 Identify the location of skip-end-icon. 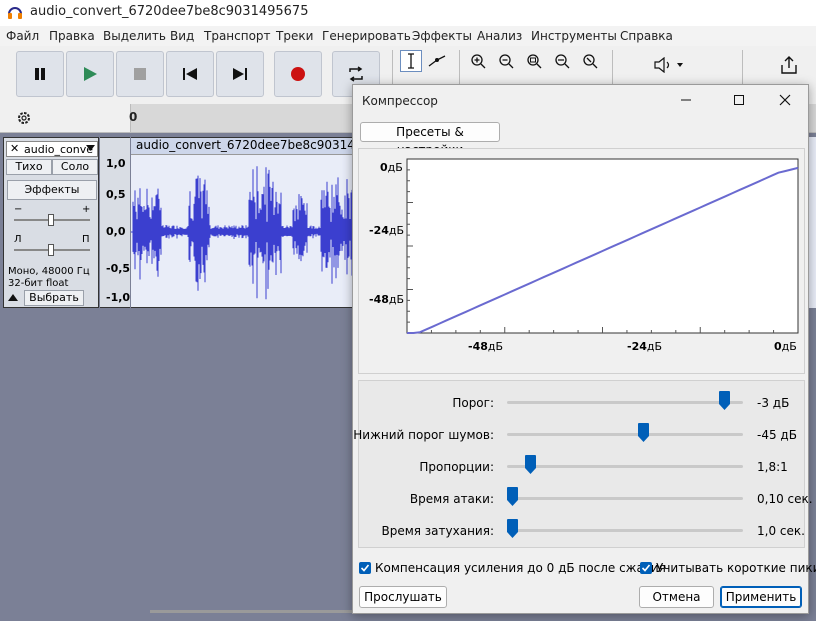
(240, 74).